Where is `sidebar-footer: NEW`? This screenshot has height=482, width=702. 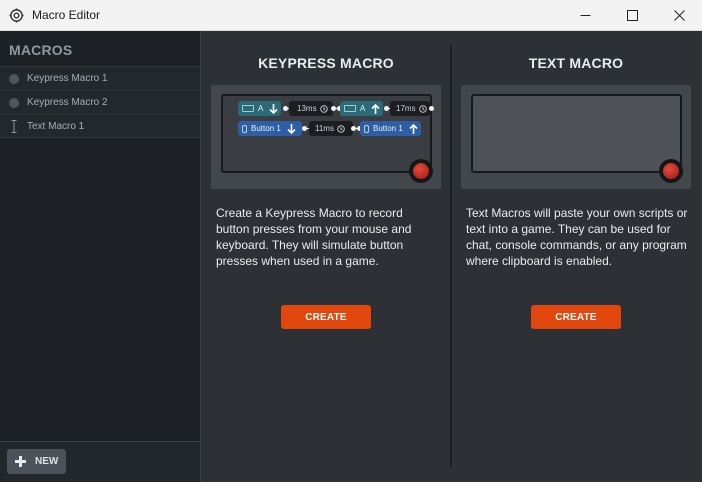 sidebar-footer: NEW is located at coordinates (100, 461).